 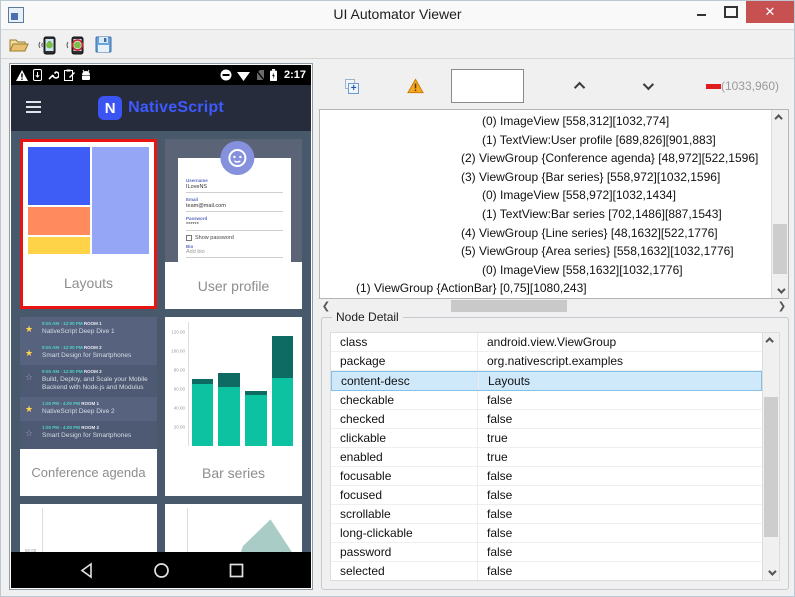 I want to click on home-icon, so click(x=161, y=570).